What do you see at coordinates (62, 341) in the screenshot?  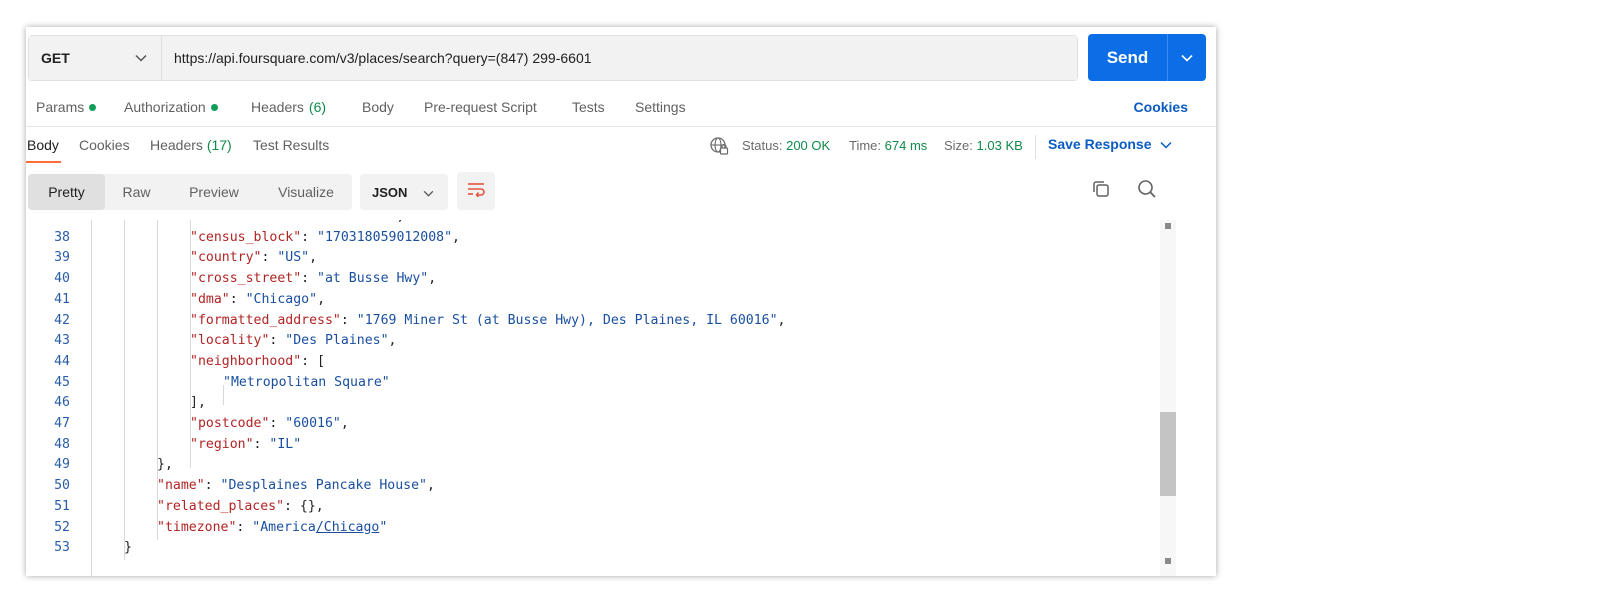 I see `line-number: 43` at bounding box center [62, 341].